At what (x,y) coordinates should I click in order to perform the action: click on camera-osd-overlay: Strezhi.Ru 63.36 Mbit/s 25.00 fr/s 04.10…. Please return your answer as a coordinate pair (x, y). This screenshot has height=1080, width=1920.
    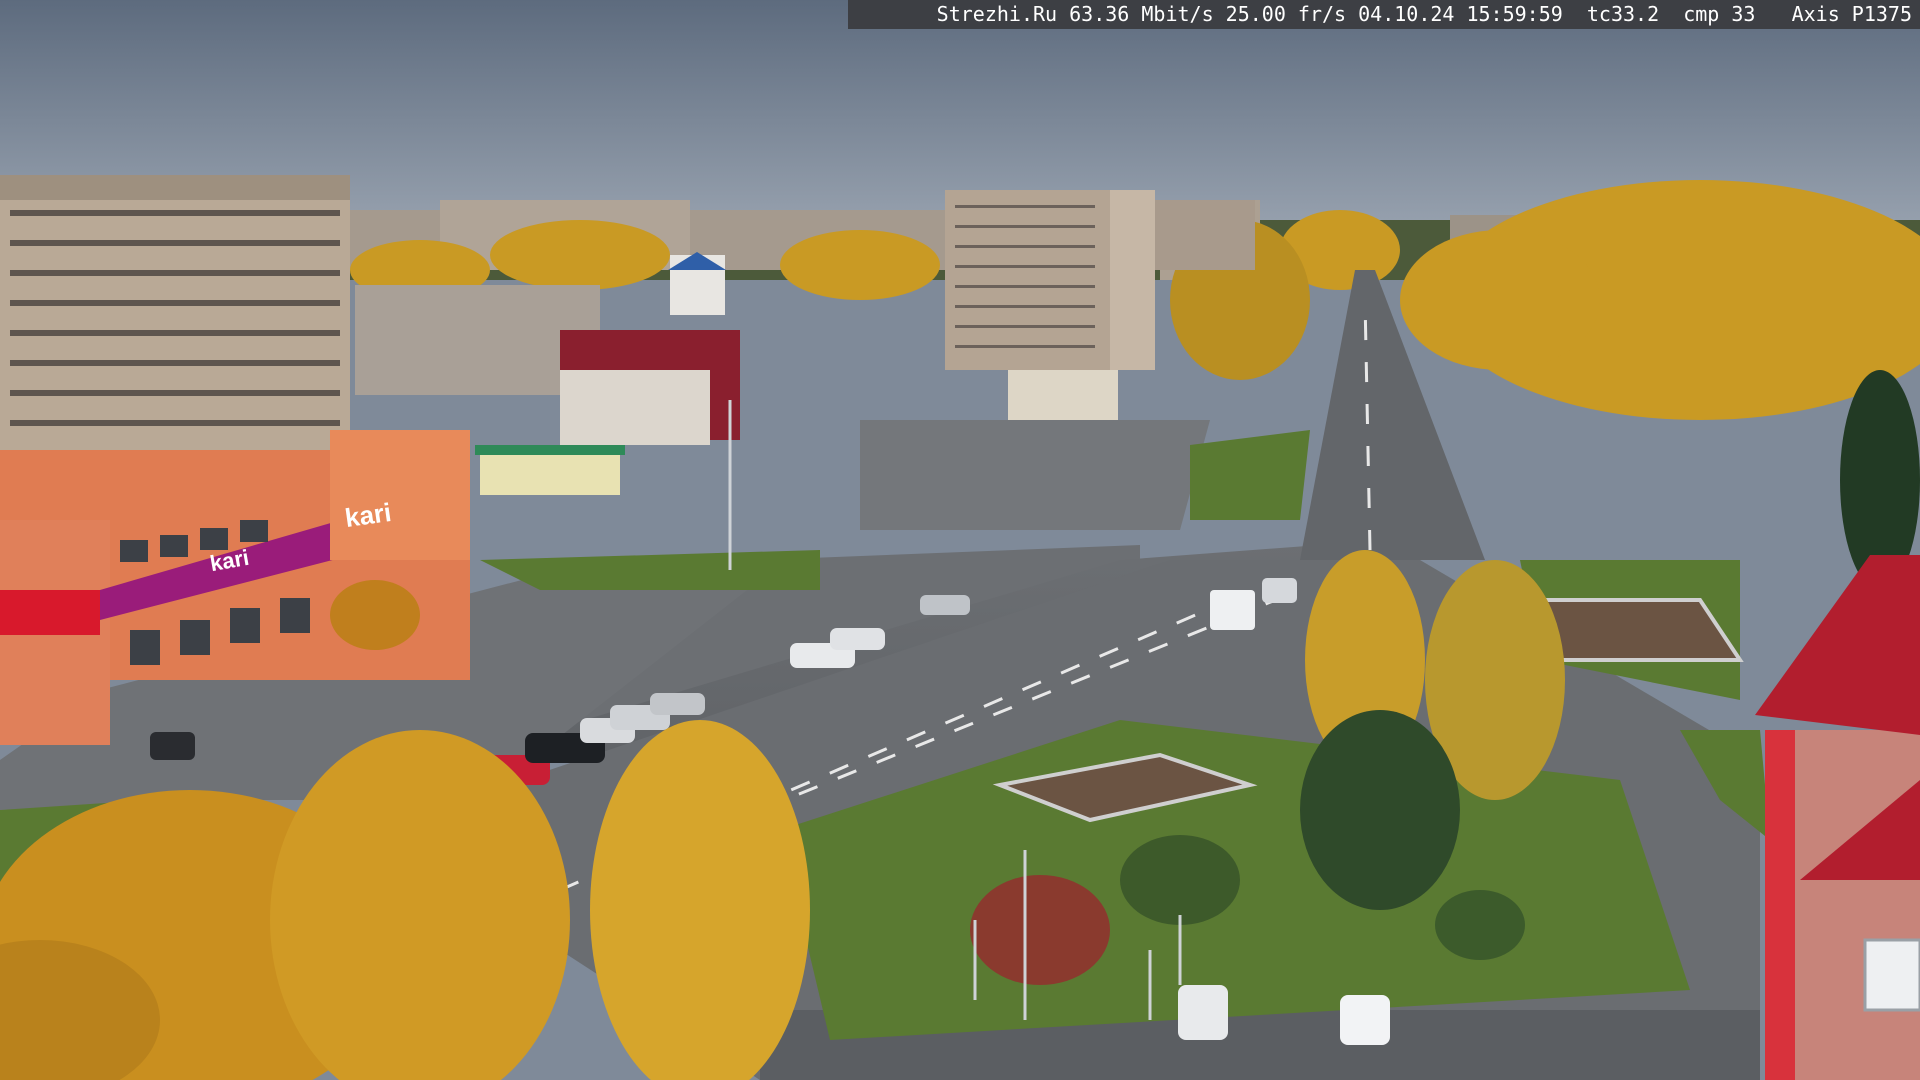
    Looking at the image, I should click on (1384, 14).